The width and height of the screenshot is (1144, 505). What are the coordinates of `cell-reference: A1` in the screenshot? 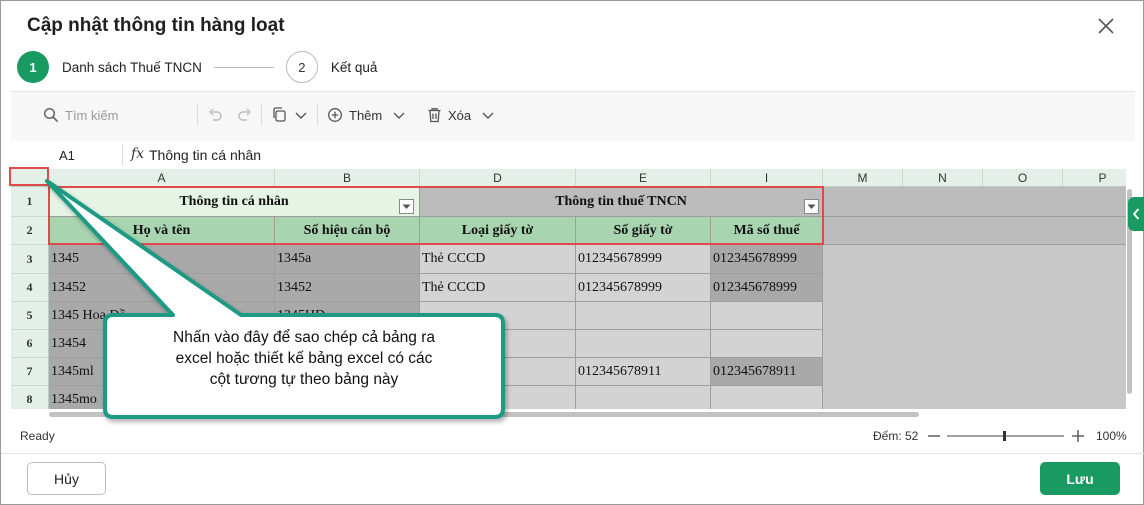 It's located at (67, 155).